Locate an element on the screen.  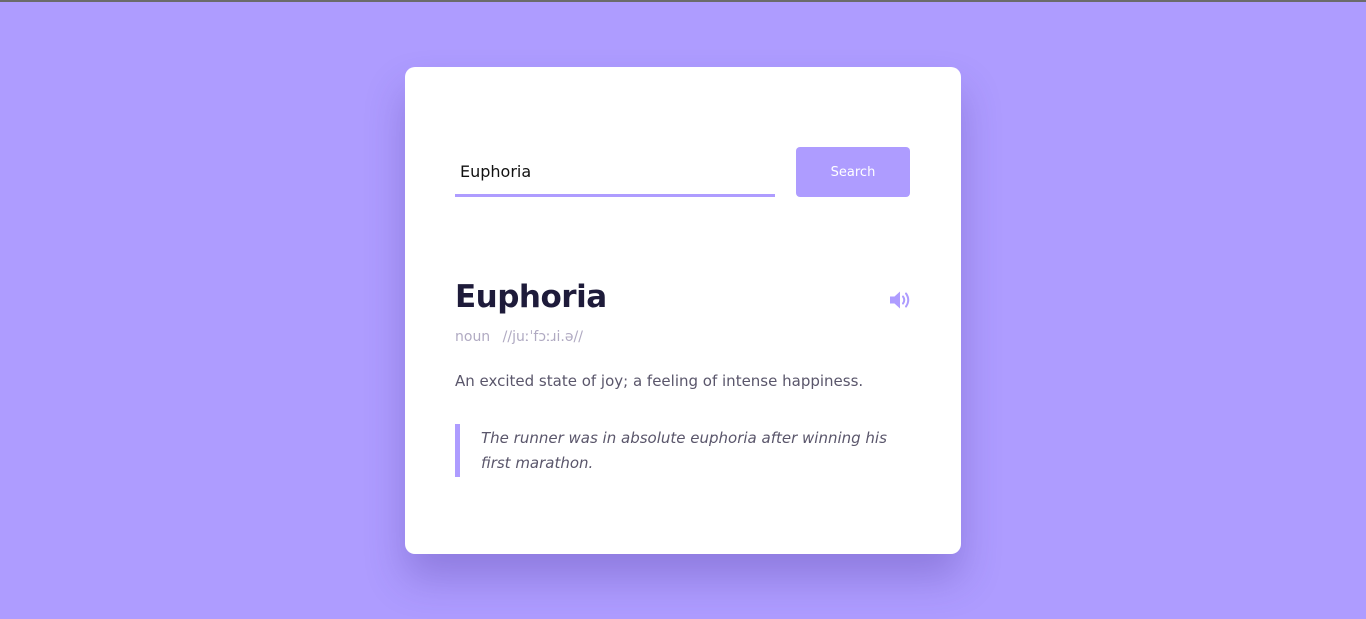
window-top-border is located at coordinates (683, 1).